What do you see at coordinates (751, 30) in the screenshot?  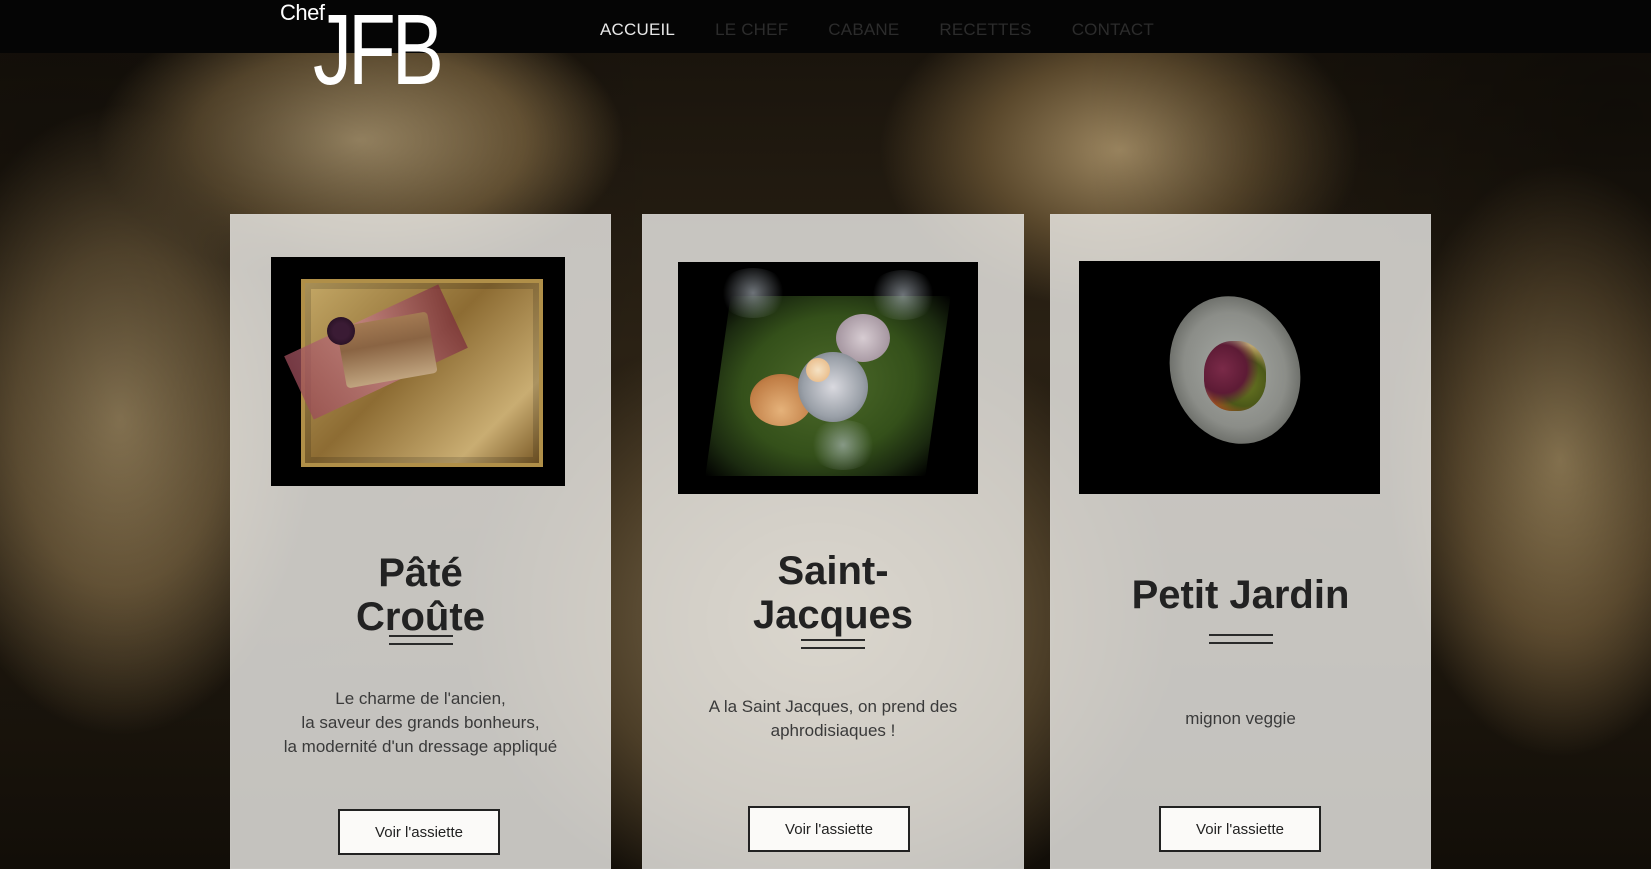 I see `nav-item-le-chef: LE CHEF` at bounding box center [751, 30].